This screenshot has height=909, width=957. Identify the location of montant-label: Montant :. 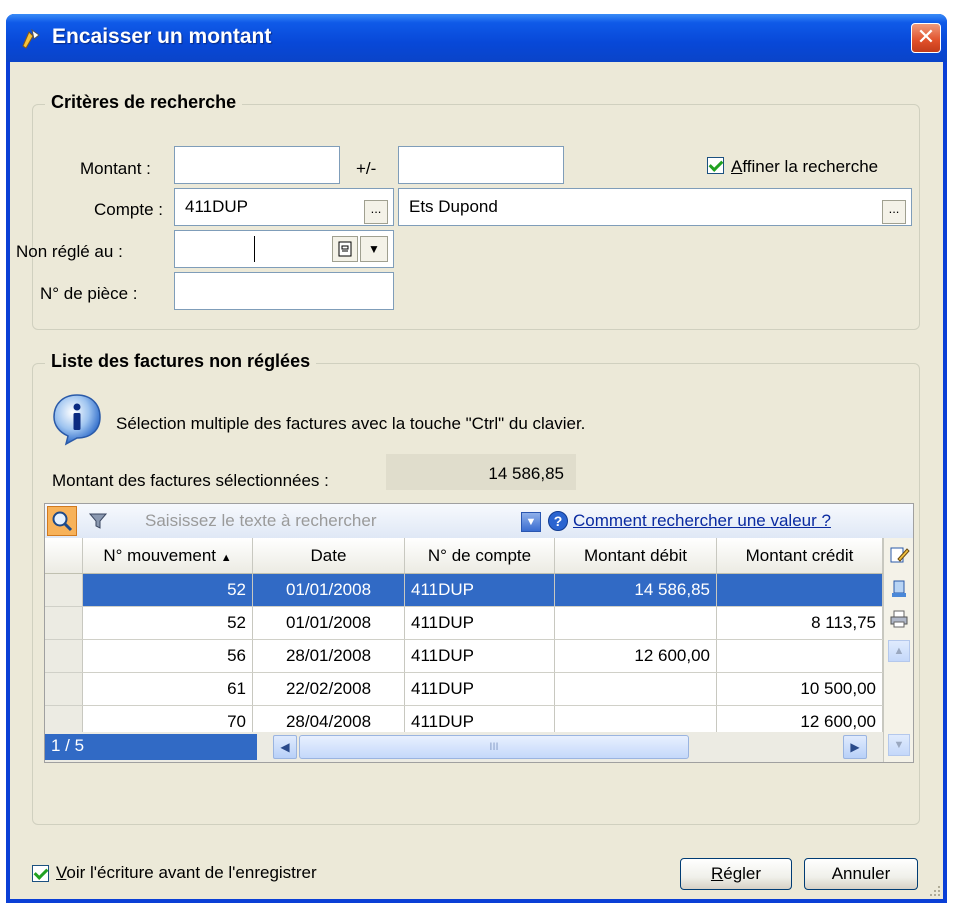
(115, 168).